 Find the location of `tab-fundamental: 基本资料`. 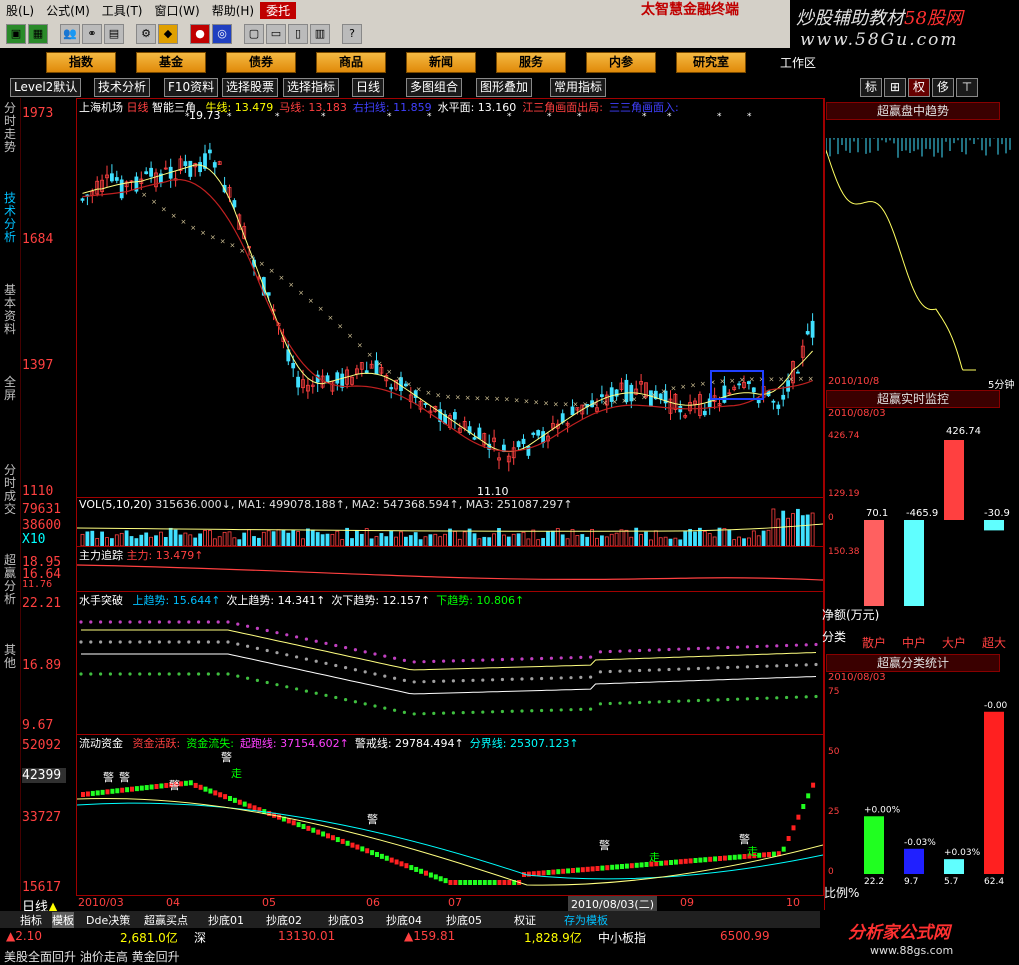

tab-fundamental: 基本资料 is located at coordinates (10, 310).